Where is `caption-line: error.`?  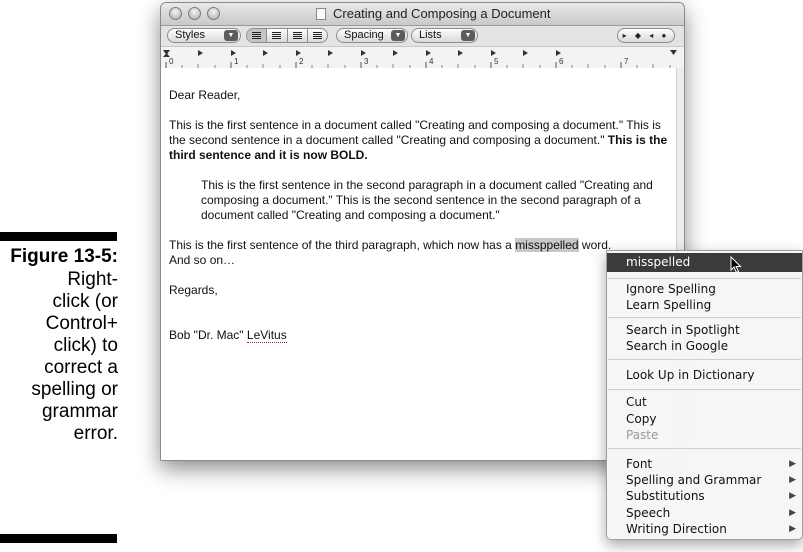 caption-line: error. is located at coordinates (95, 433).